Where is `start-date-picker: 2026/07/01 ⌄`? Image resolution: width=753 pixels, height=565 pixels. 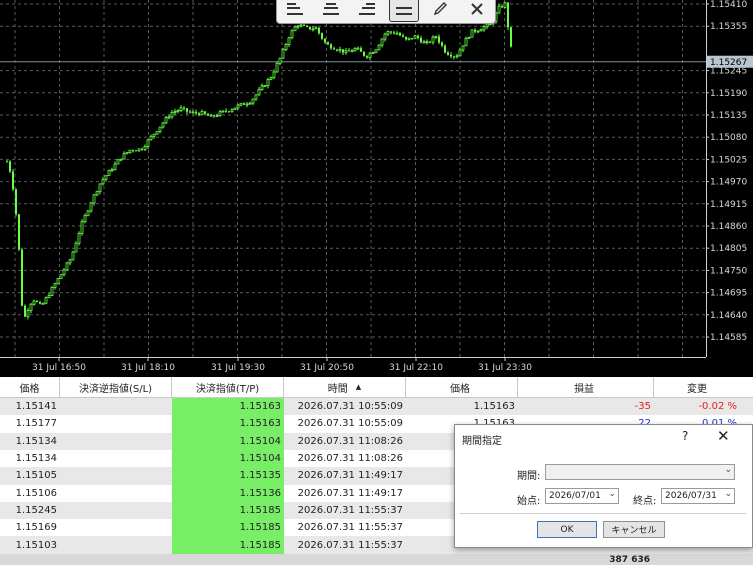 start-date-picker: 2026/07/01 ⌄ is located at coordinates (582, 496).